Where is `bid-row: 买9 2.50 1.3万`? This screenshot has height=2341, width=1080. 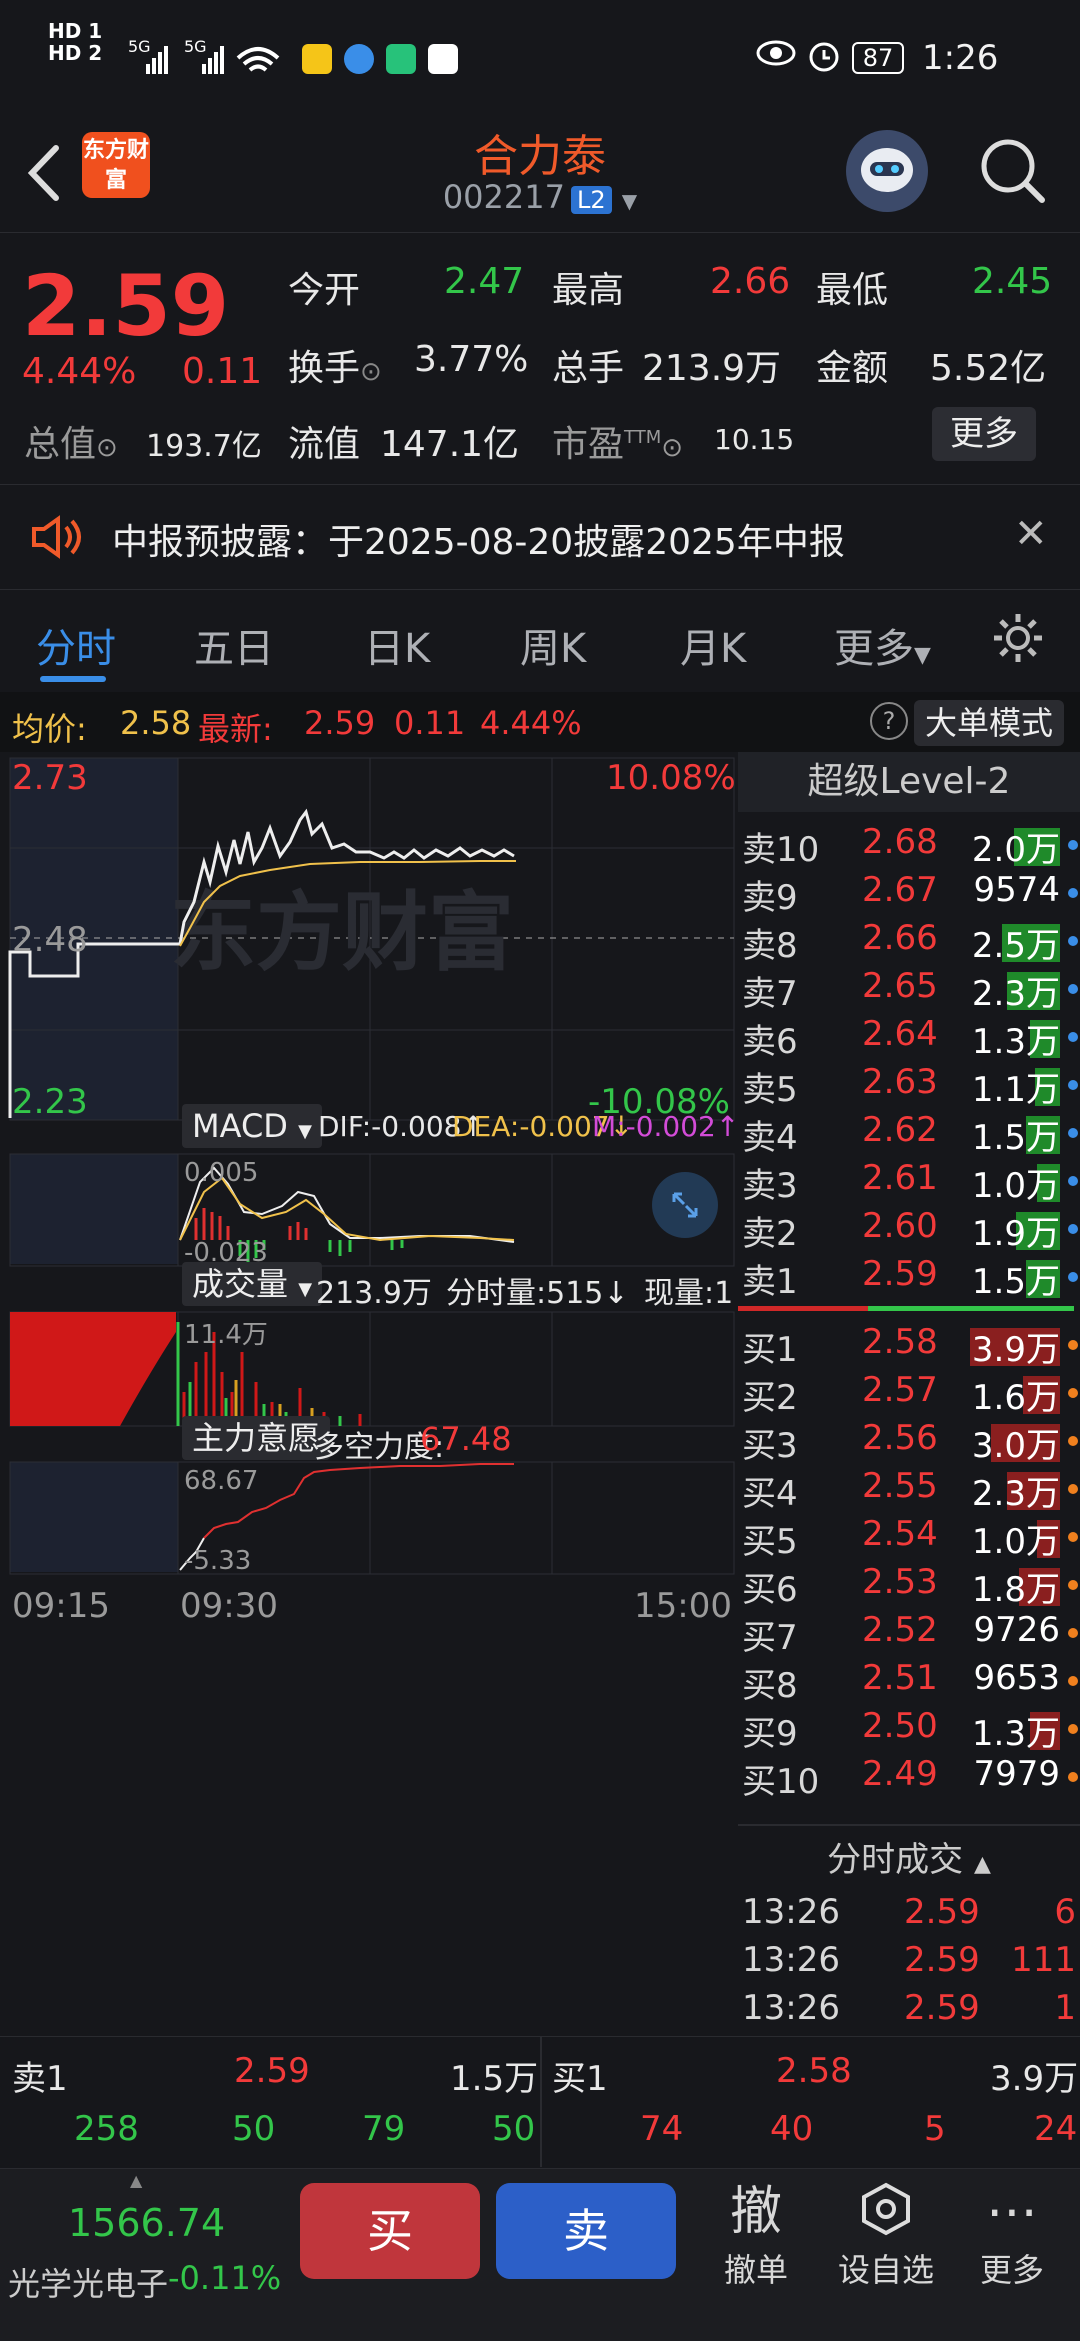
bid-row: 买9 2.50 1.3万 is located at coordinates (909, 1730).